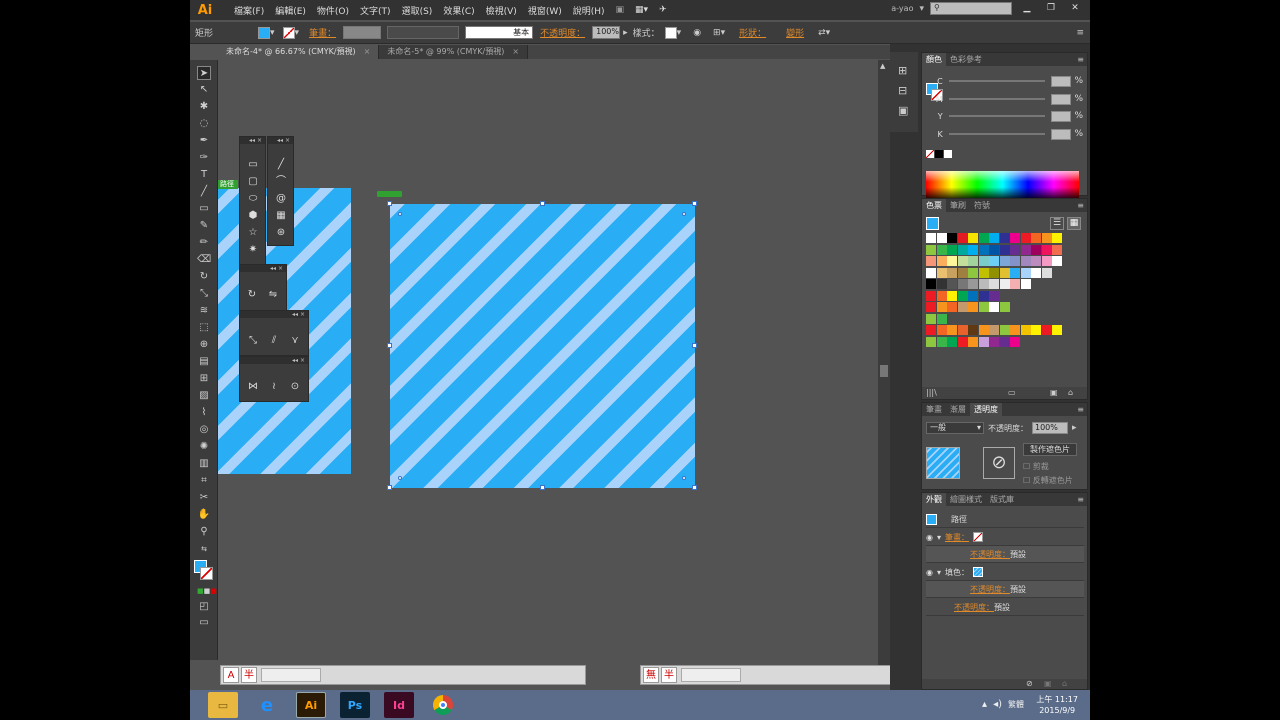  I want to click on invert-mask-checkbox: ☐ 反轉遮色片, so click(1048, 480).